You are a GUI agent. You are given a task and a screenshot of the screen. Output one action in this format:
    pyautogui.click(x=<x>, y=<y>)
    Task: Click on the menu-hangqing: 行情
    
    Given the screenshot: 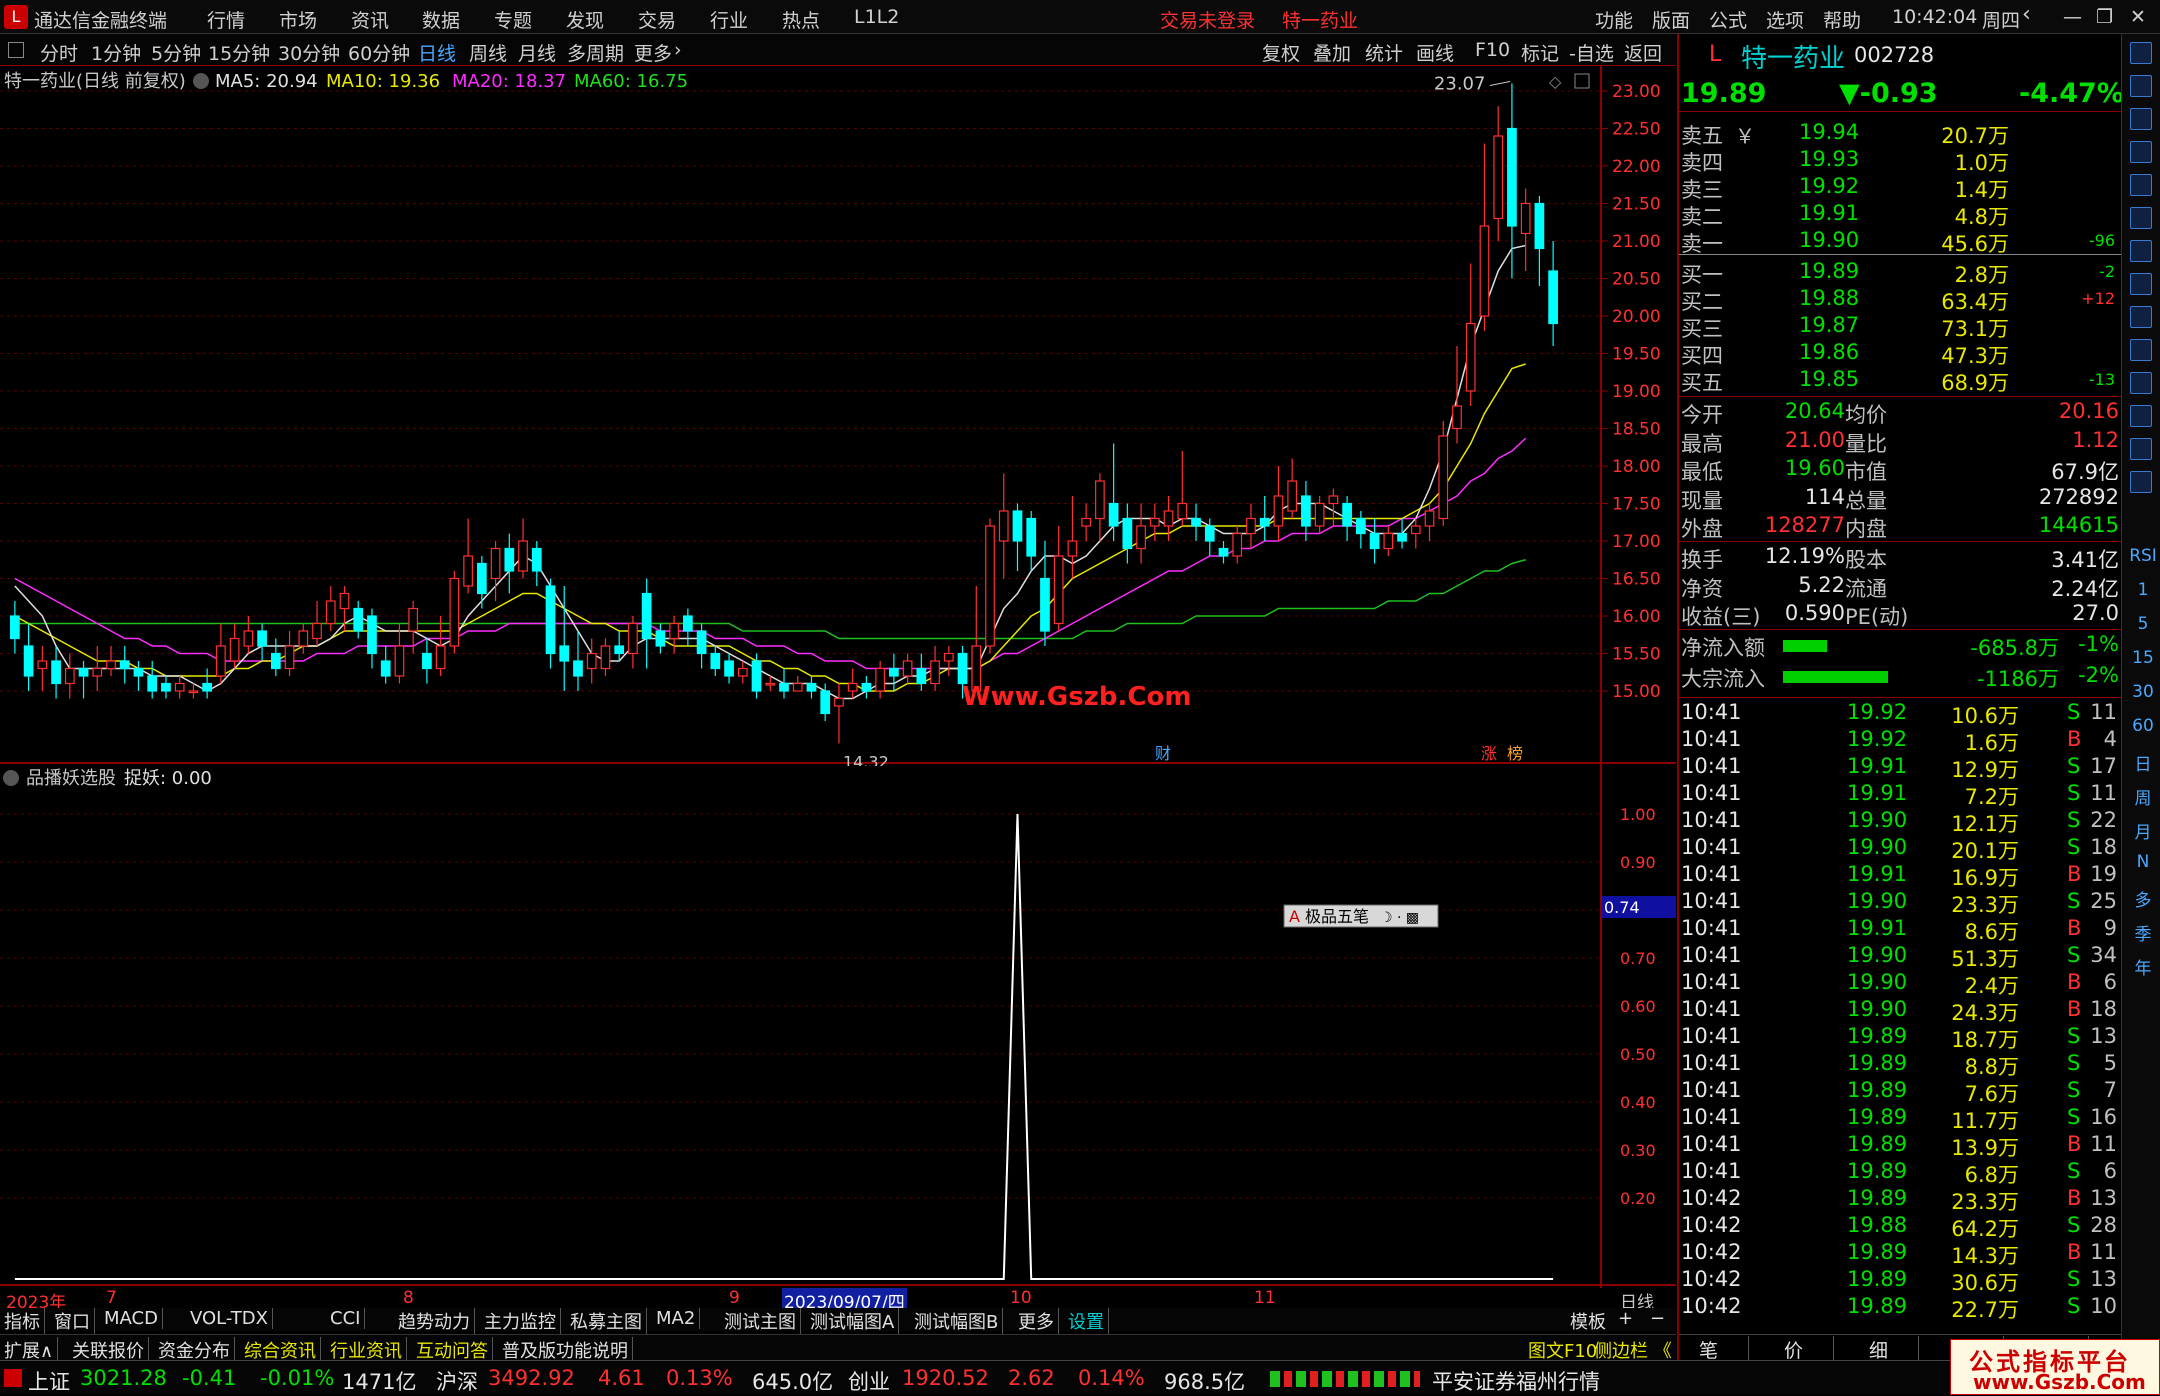 What is the action you would take?
    pyautogui.click(x=226, y=19)
    